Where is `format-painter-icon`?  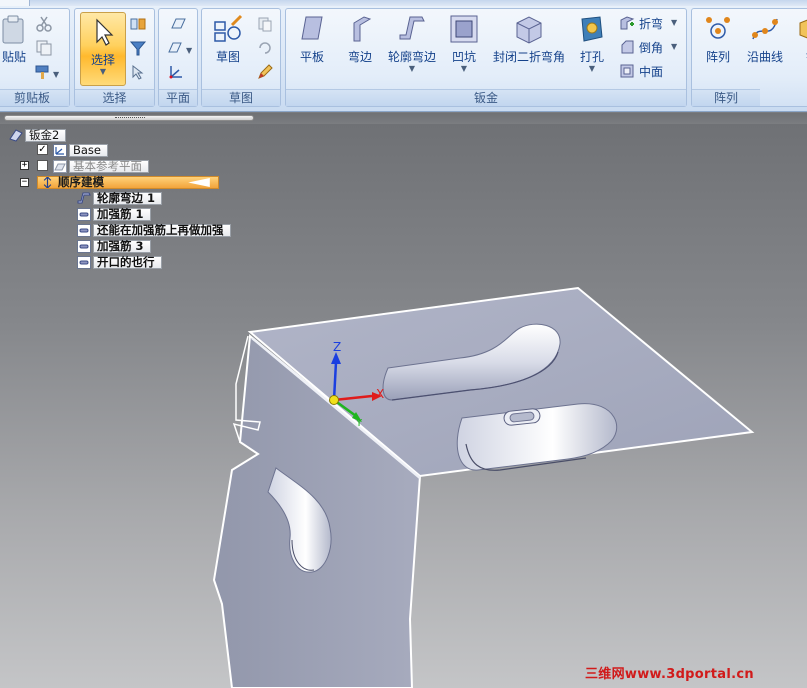
format-painter-icon is located at coordinates (42, 72).